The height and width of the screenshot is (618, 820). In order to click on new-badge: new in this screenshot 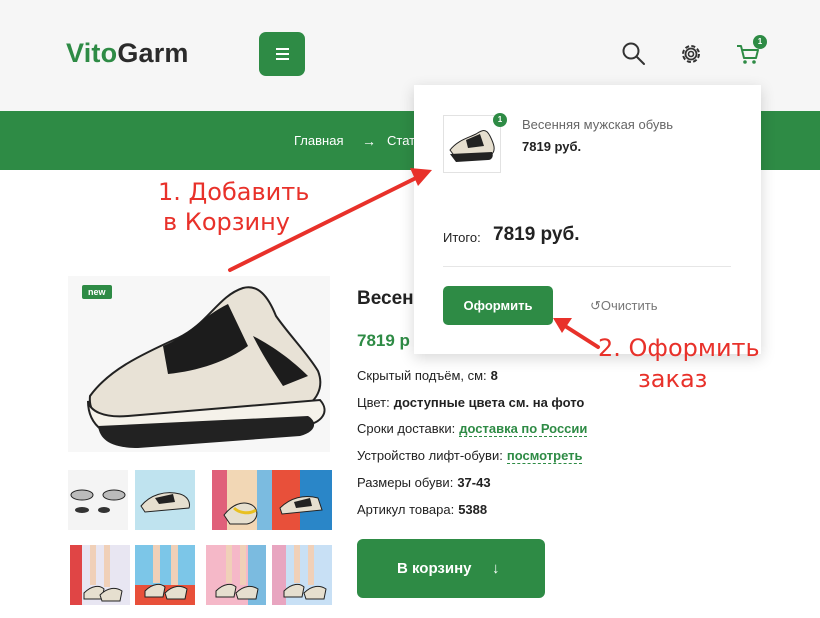, I will do `click(97, 292)`.